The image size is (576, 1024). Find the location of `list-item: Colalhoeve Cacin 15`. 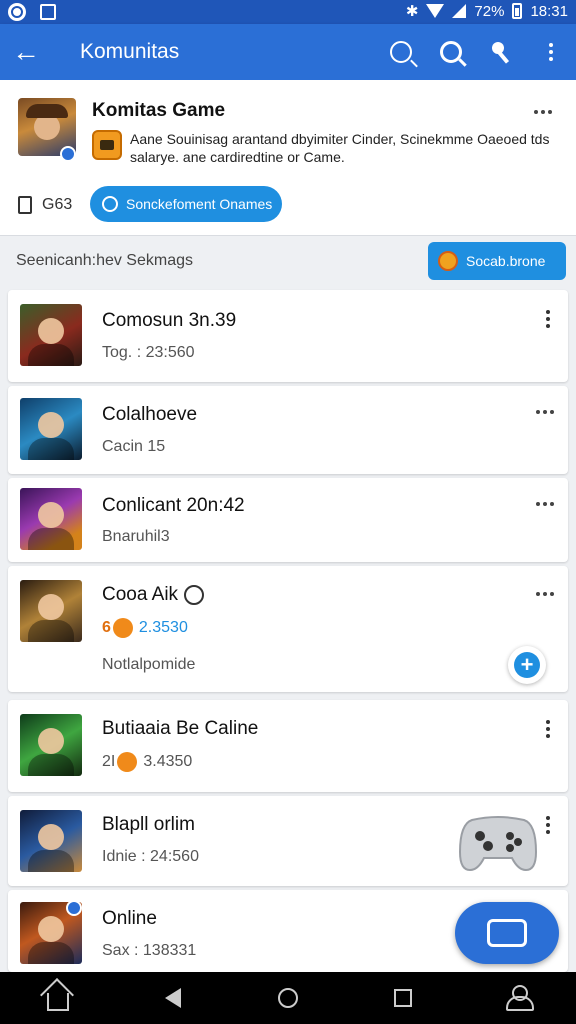

list-item: Colalhoeve Cacin 15 is located at coordinates (288, 430).